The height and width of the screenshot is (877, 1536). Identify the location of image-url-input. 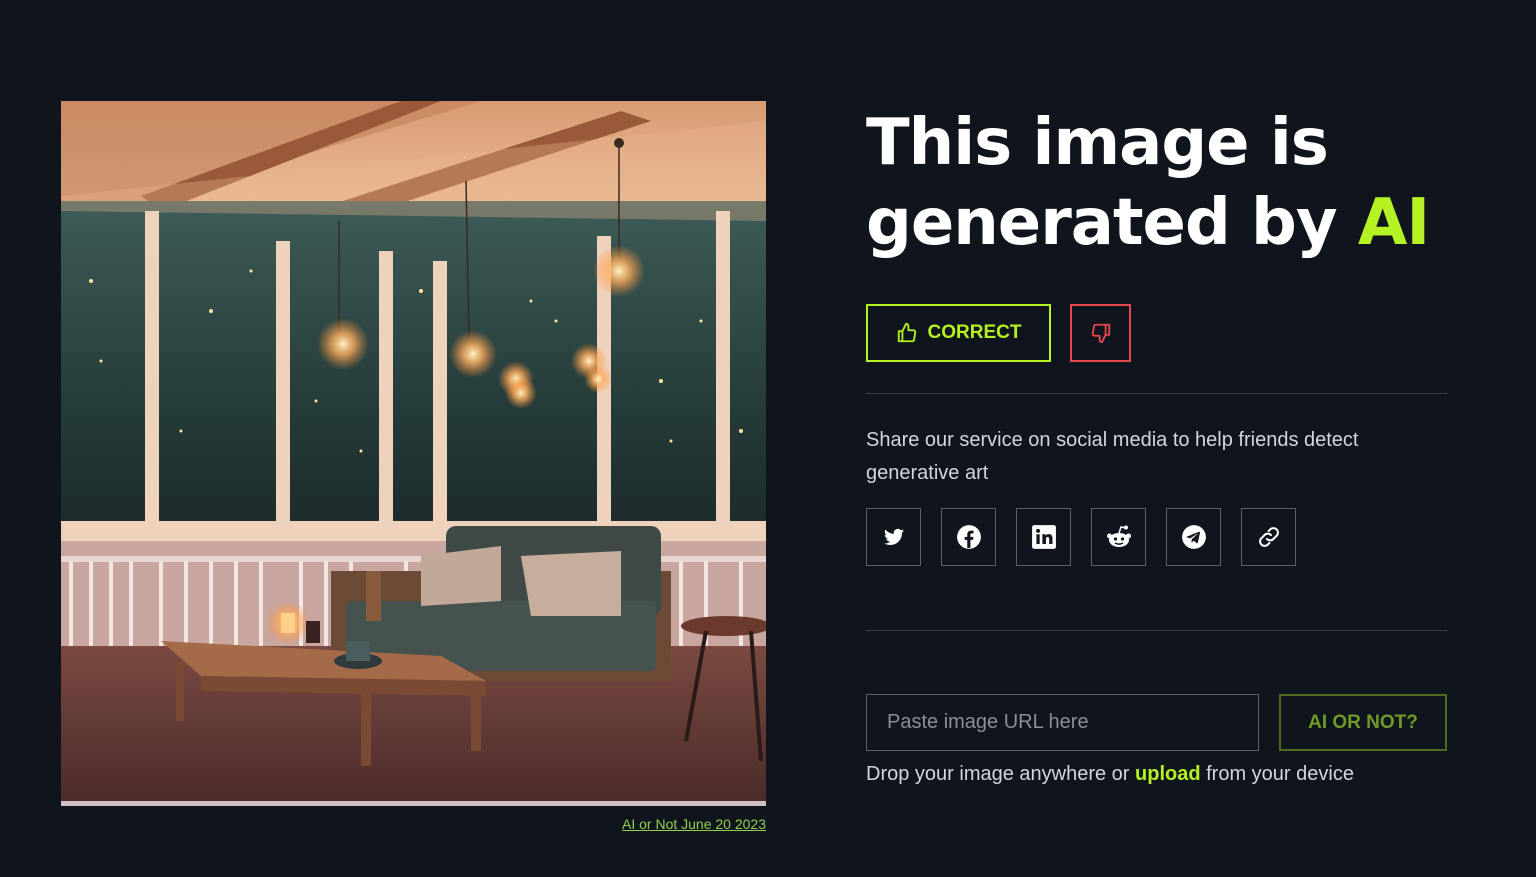
(1062, 722).